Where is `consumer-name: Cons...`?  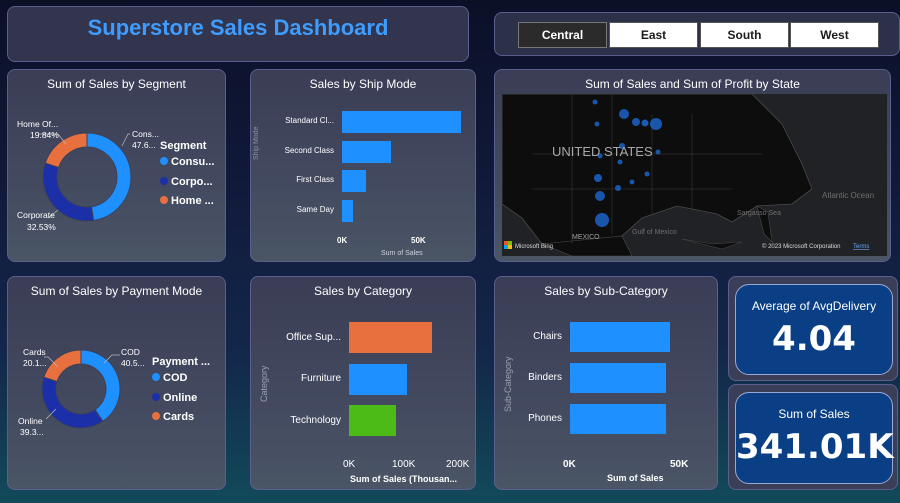
consumer-name: Cons... is located at coordinates (145, 134).